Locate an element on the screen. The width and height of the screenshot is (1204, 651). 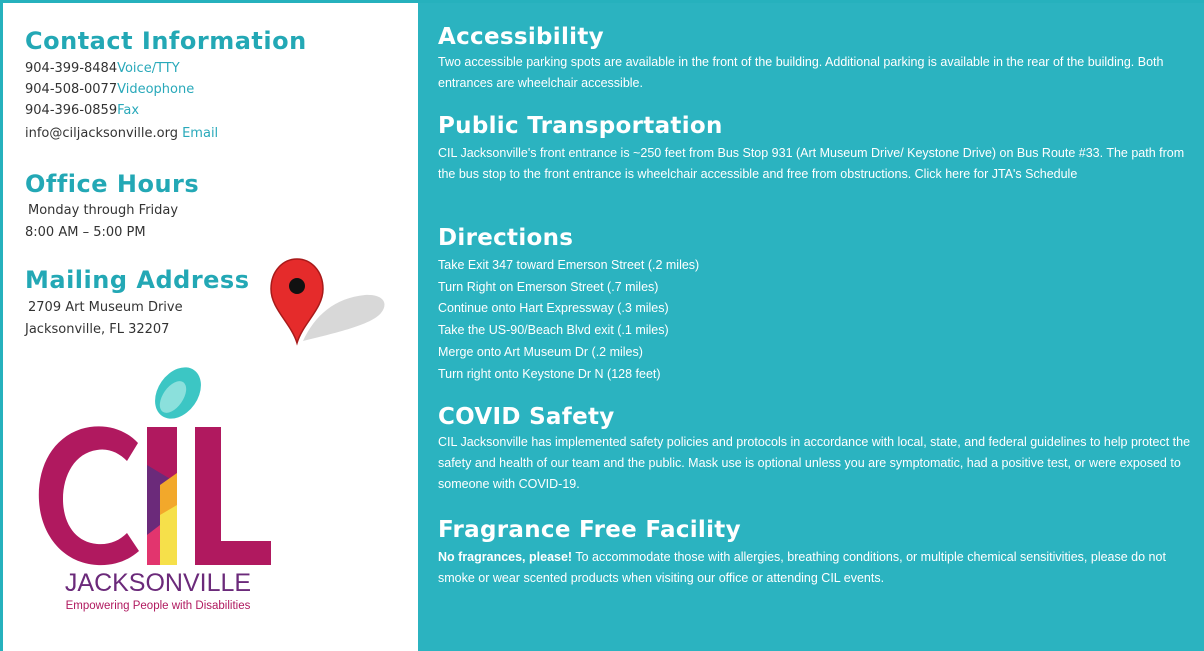
email-address: info@ciljacksonville.org is located at coordinates (101, 133).